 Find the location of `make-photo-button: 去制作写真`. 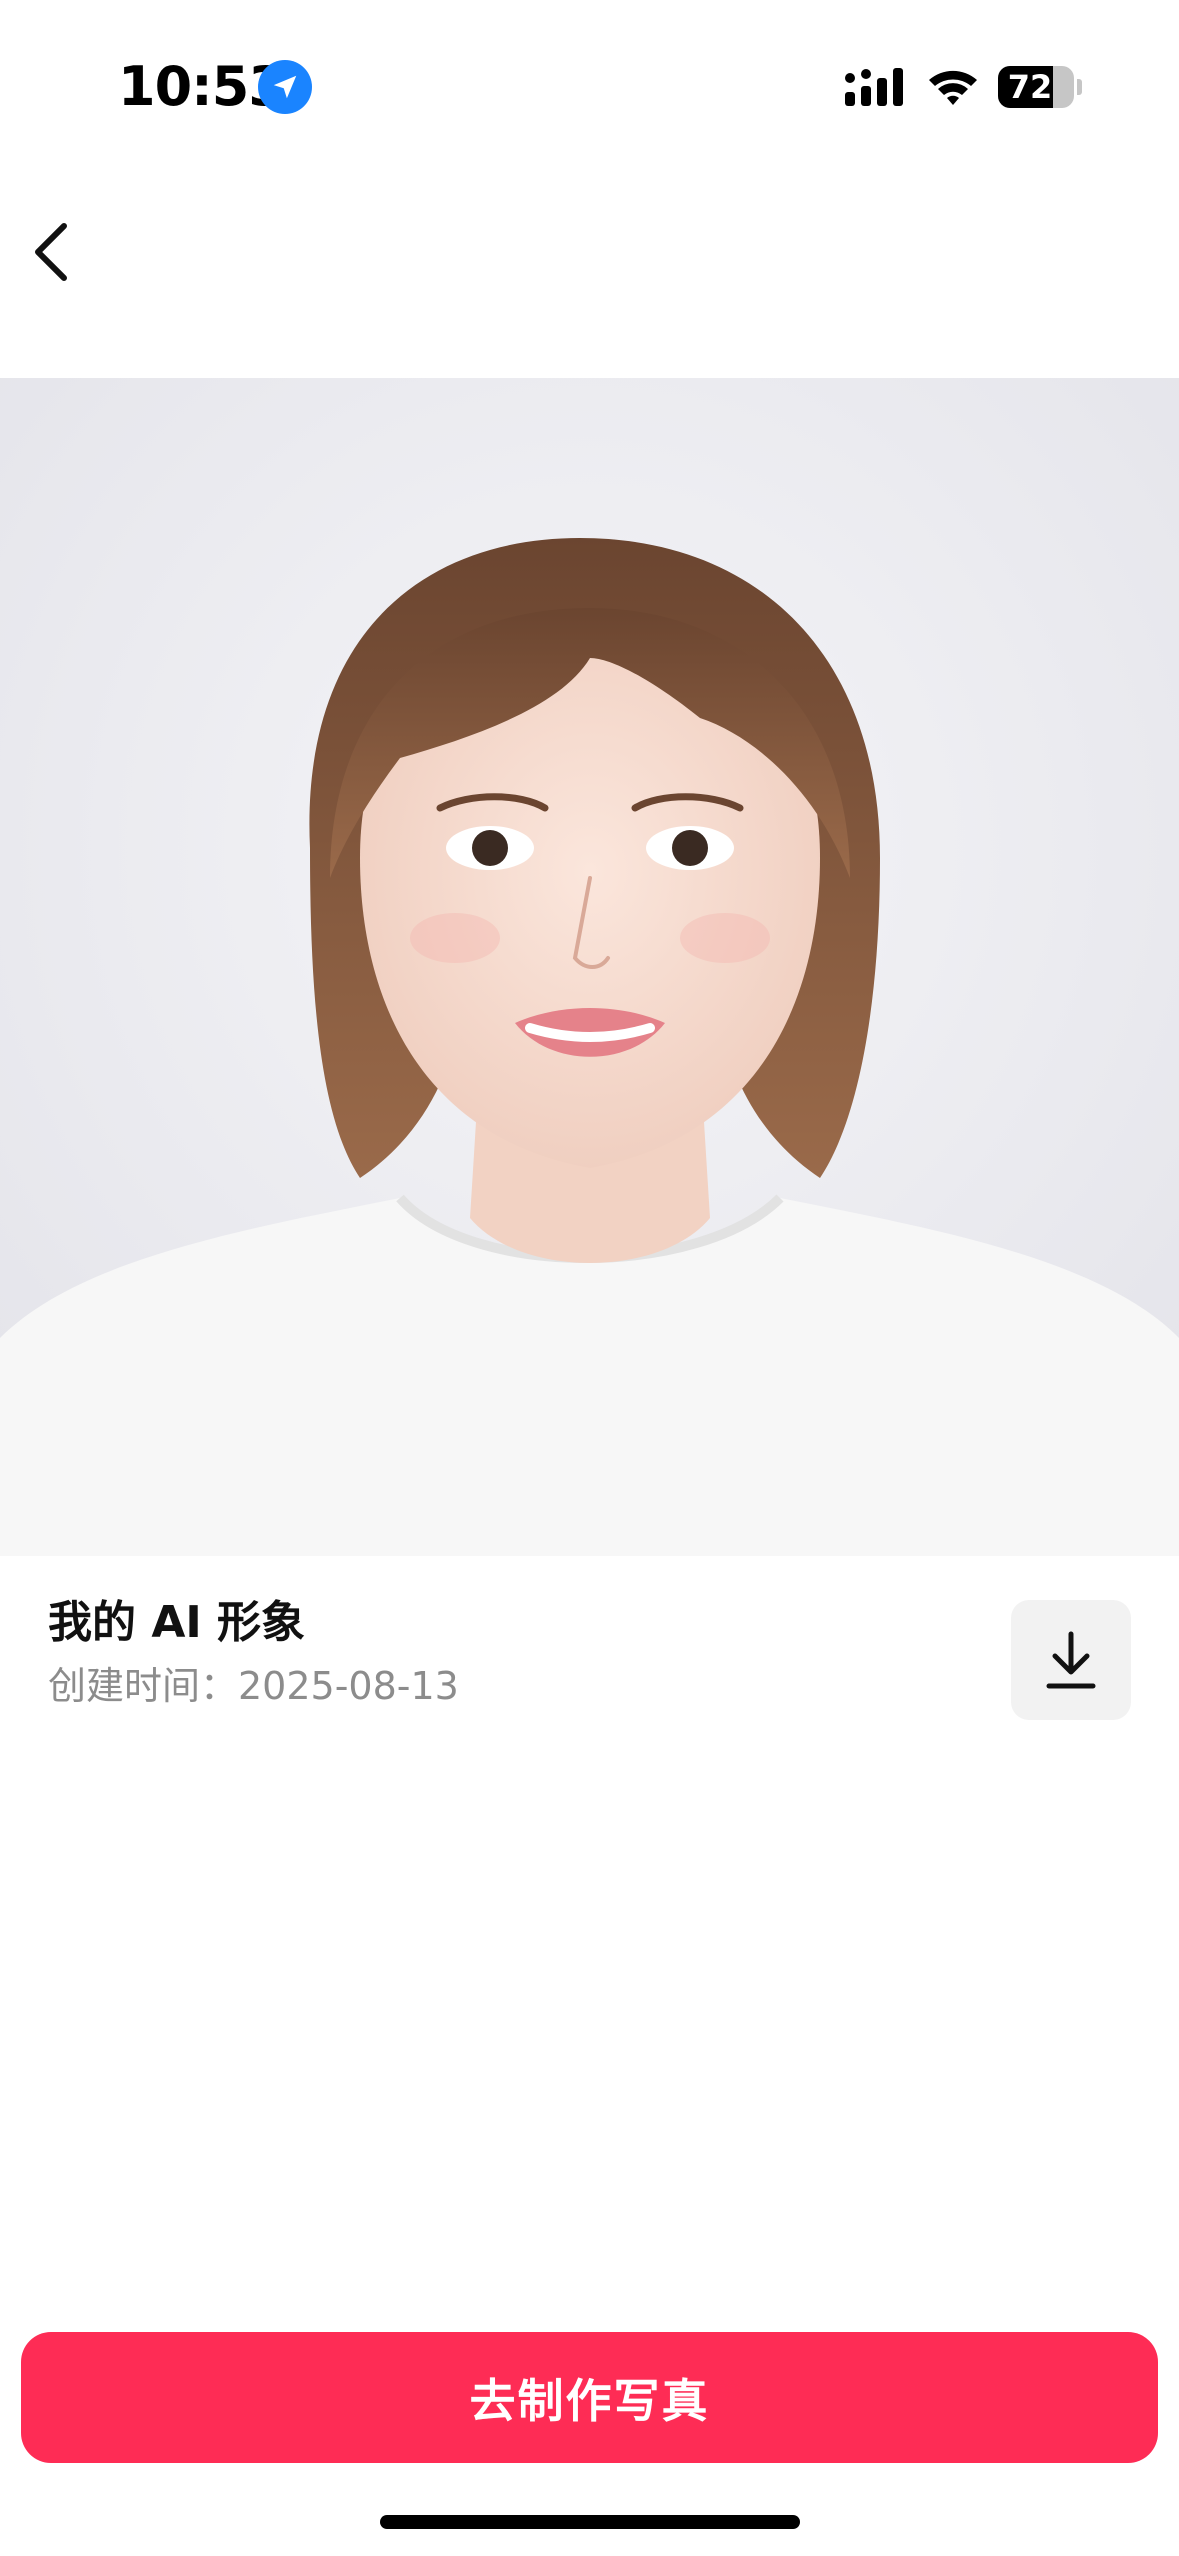

make-photo-button: 去制作写真 is located at coordinates (589, 2397).